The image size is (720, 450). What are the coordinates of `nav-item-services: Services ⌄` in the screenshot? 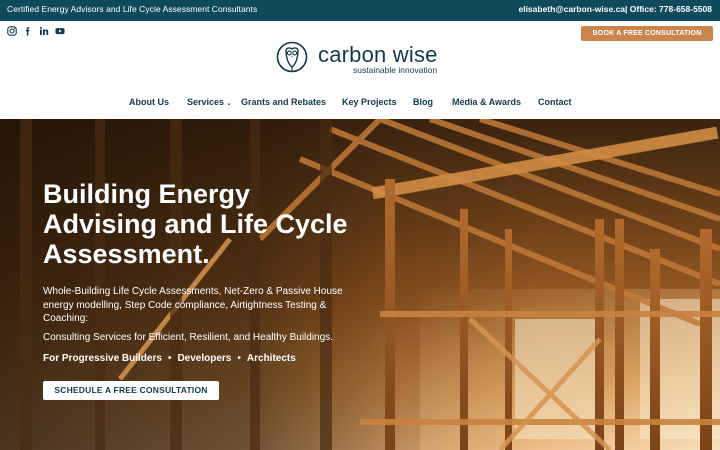 It's located at (209, 102).